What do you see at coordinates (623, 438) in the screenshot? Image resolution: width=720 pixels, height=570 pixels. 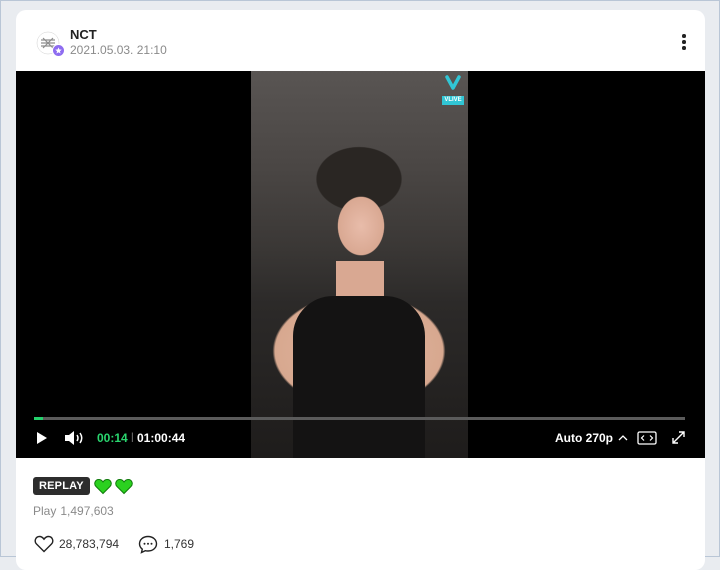 I see `chevron-up-icon` at bounding box center [623, 438].